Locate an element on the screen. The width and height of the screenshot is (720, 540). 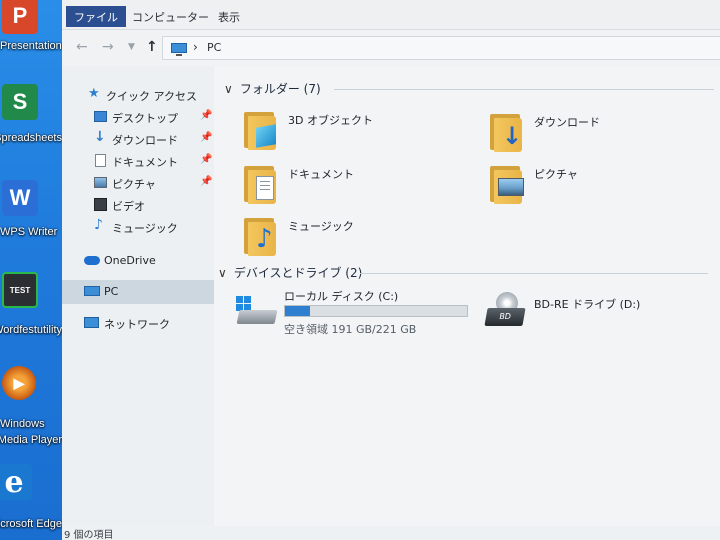
navigation-bar: ← → ▼ ↑ › PC is located at coordinates (391, 48).